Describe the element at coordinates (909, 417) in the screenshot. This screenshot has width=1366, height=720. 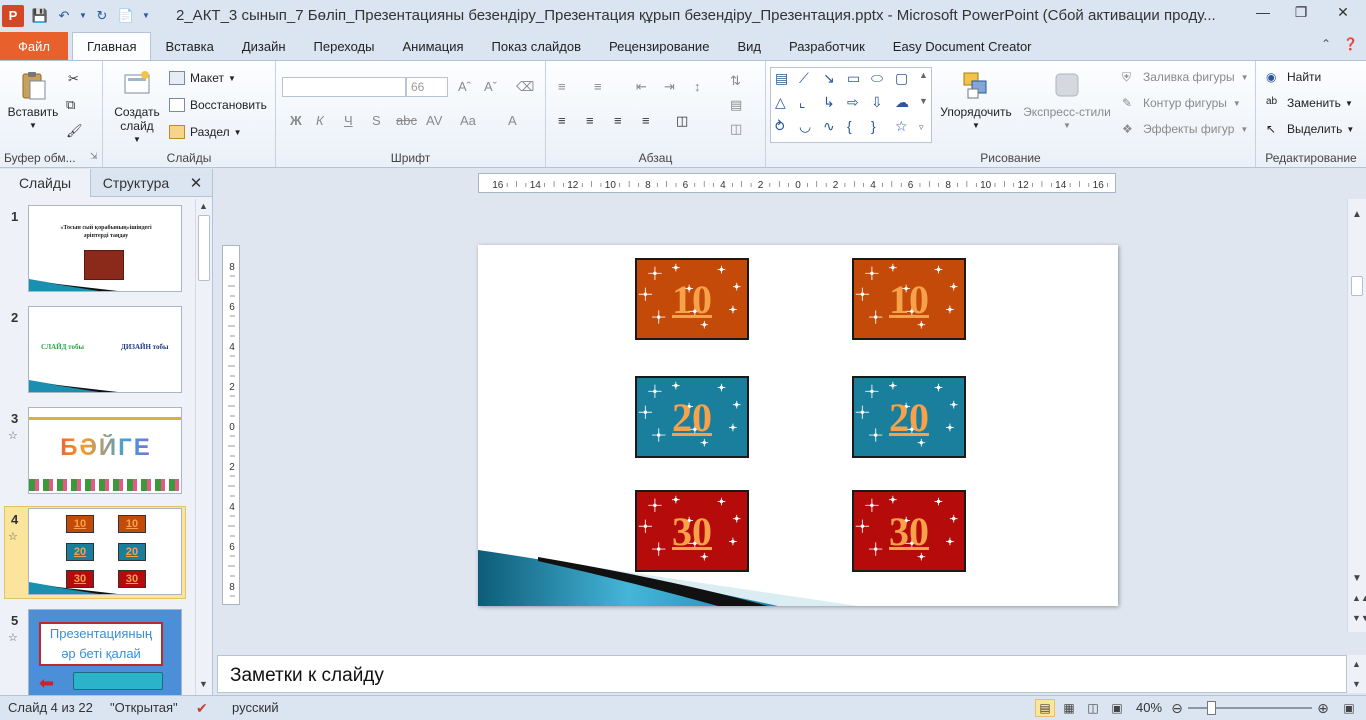
I see `score-card-20-right: 20` at that location.